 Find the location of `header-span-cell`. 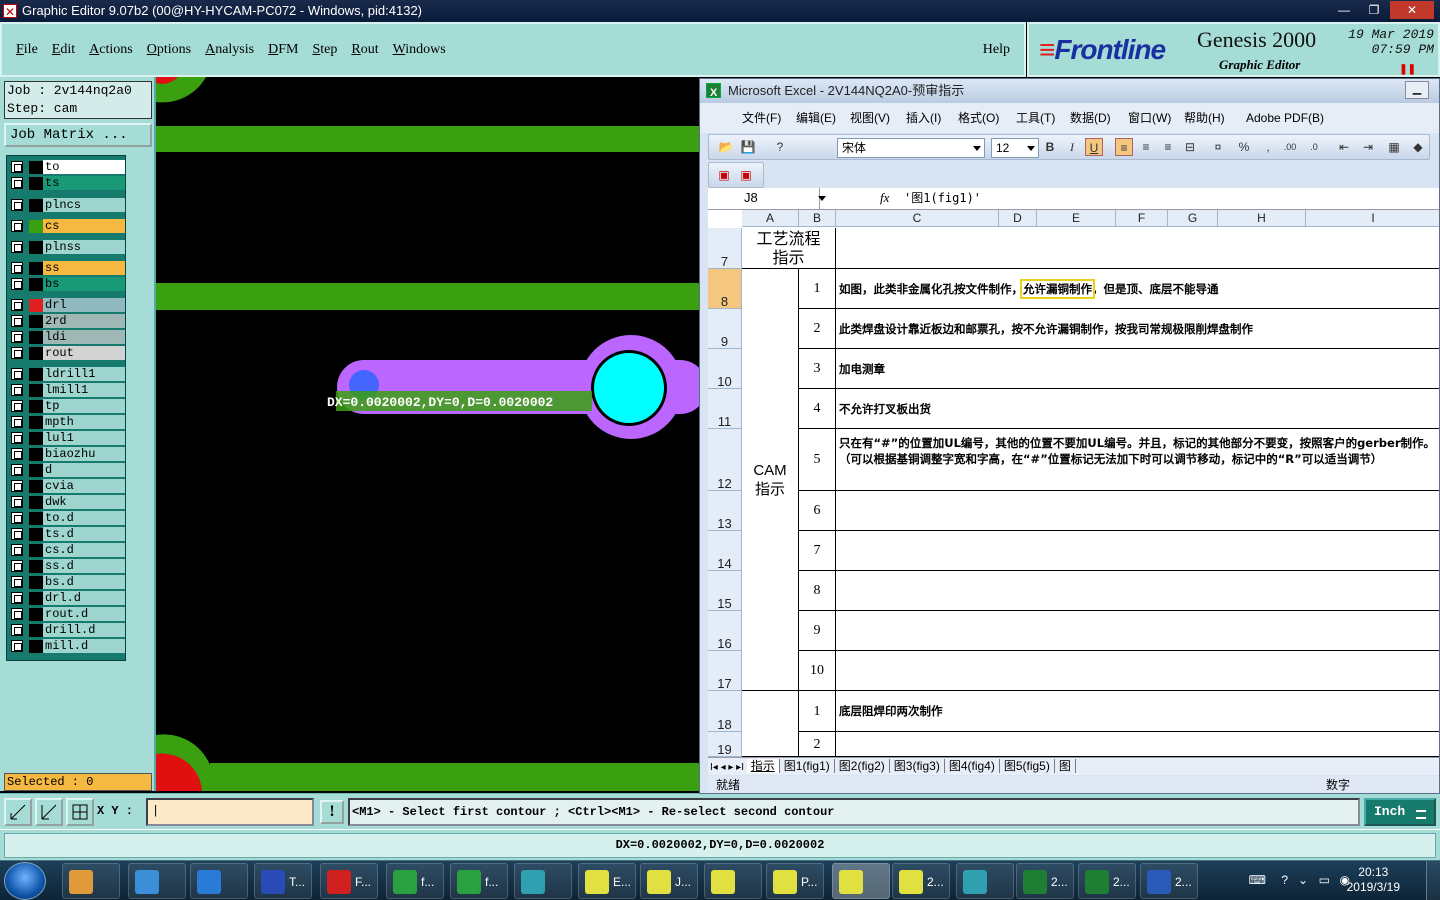

header-span-cell is located at coordinates (1137, 248).